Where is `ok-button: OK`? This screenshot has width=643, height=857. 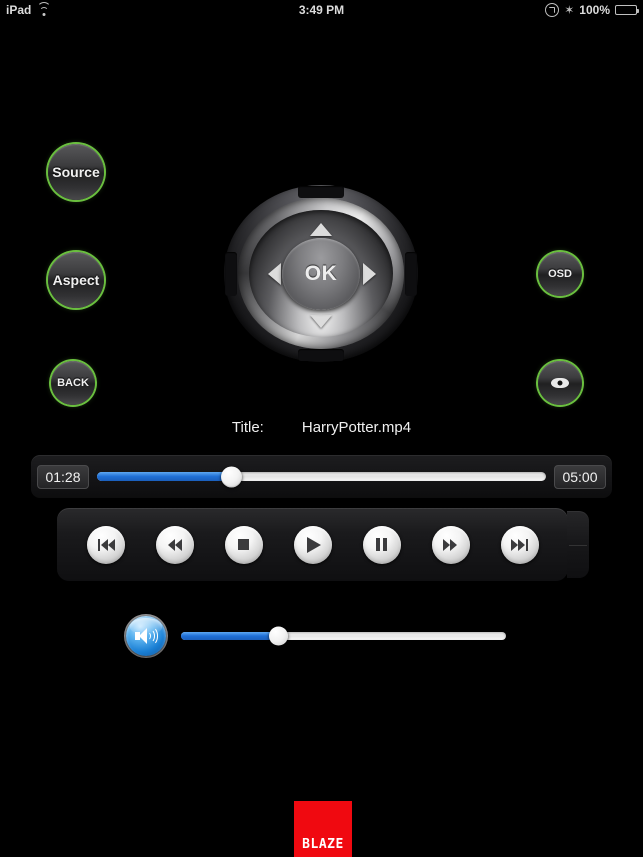 ok-button: OK is located at coordinates (321, 273).